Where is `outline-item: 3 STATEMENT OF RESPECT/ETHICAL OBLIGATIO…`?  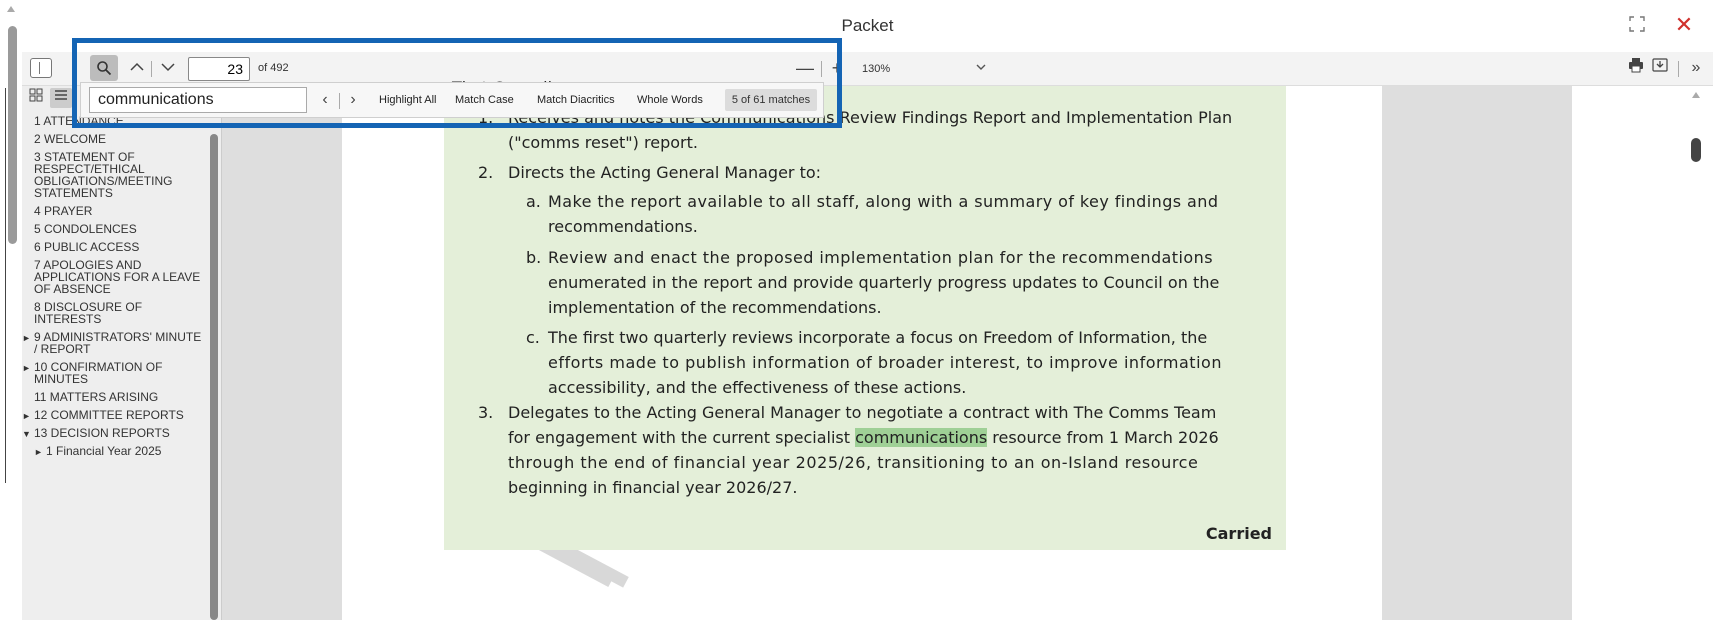
outline-item: 3 STATEMENT OF RESPECT/ETHICAL OBLIGATIO… is located at coordinates (115, 175).